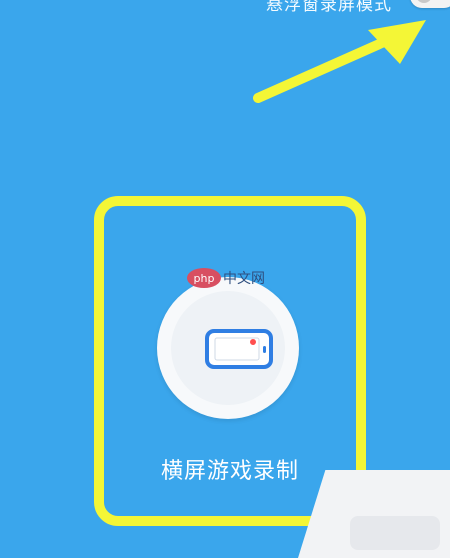 The width and height of the screenshot is (450, 558). I want to click on watermark-logo: php 中文网, so click(226, 278).